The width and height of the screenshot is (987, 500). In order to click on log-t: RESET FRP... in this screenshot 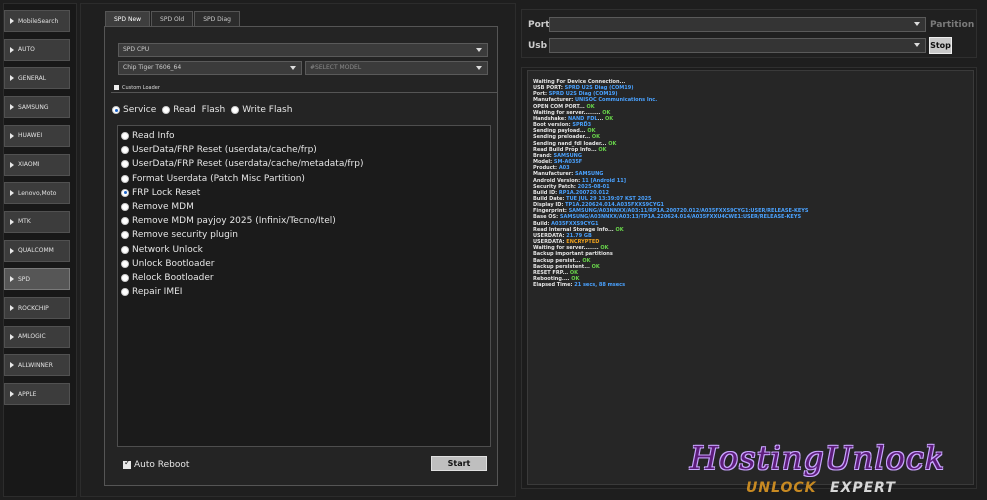, I will do `click(551, 272)`.